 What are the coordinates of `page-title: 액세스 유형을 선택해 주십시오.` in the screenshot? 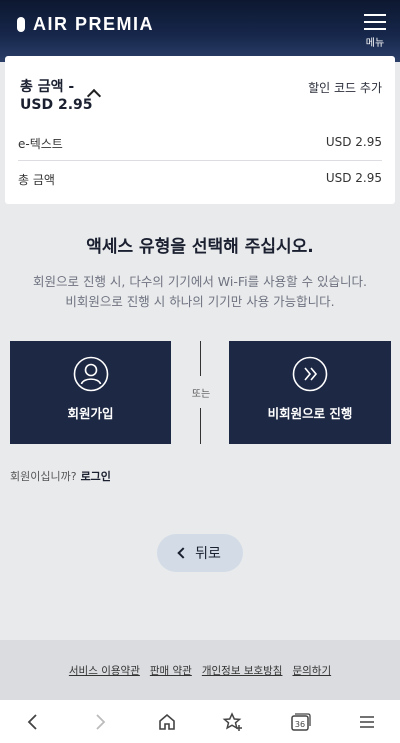 It's located at (200, 247).